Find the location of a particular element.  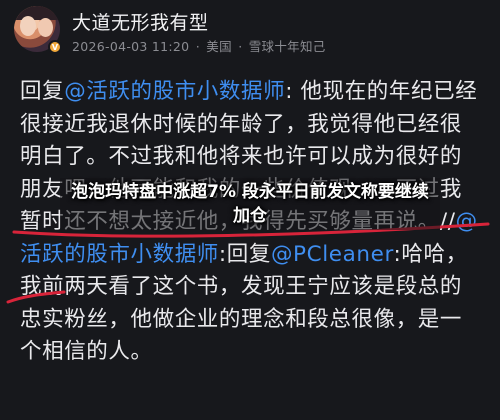

headline-overlay: 泡泡玛特盘中涨超7% 段永平日前发文称要继续加仓 is located at coordinates (250, 204).